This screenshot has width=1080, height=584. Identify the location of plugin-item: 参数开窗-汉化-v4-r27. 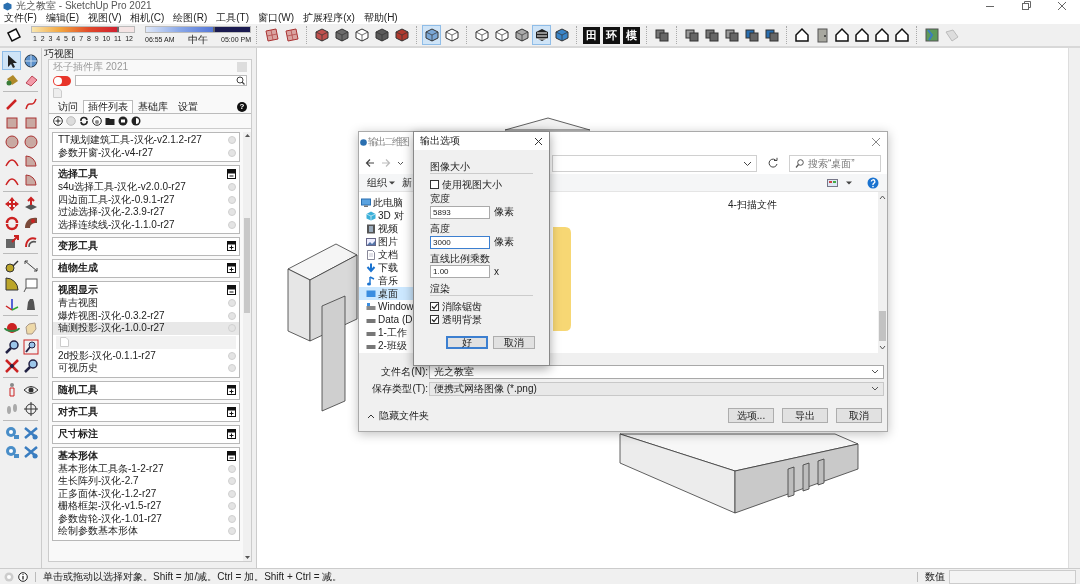
(146, 152).